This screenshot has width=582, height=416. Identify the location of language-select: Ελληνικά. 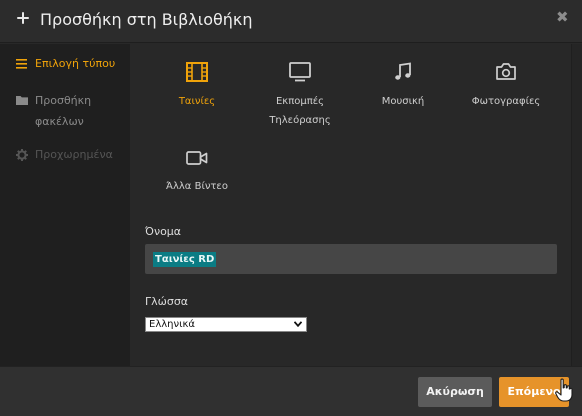
(226, 324).